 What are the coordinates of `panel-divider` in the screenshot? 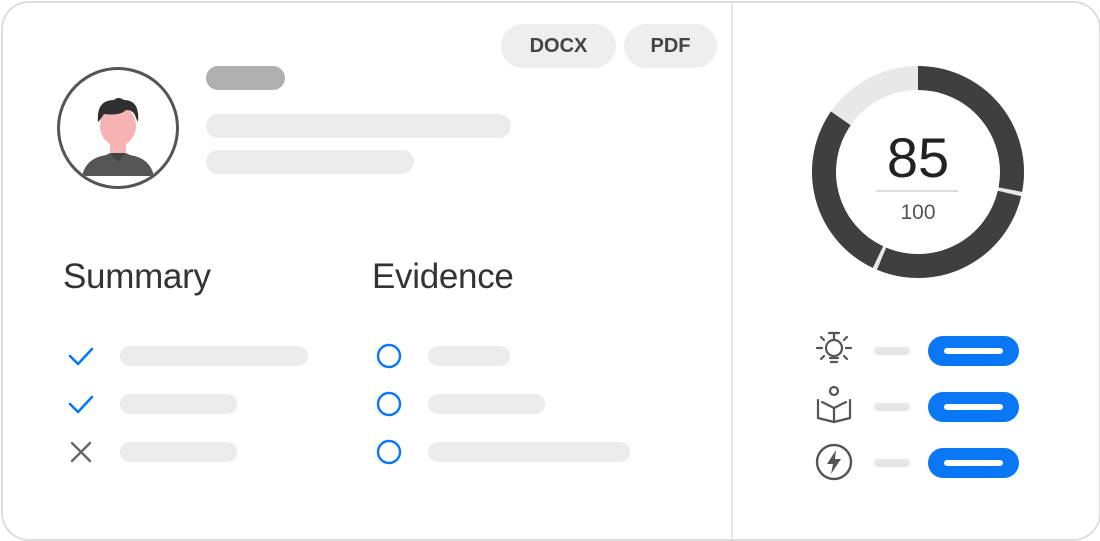 It's located at (732, 271).